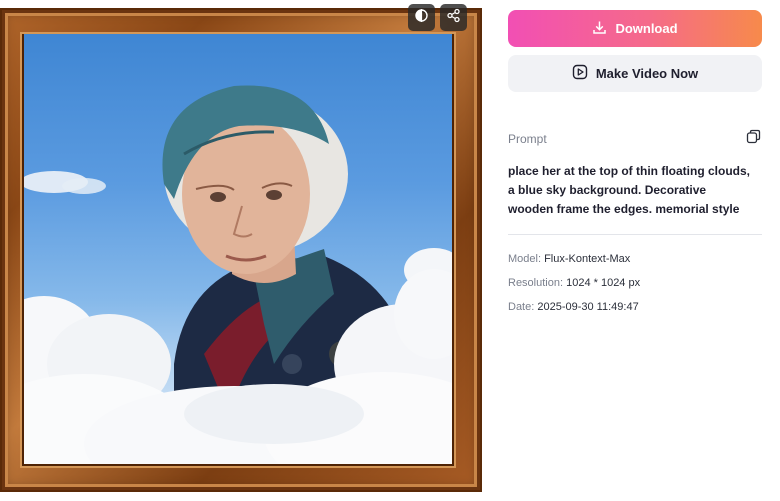  I want to click on copy-icon, so click(753, 139).